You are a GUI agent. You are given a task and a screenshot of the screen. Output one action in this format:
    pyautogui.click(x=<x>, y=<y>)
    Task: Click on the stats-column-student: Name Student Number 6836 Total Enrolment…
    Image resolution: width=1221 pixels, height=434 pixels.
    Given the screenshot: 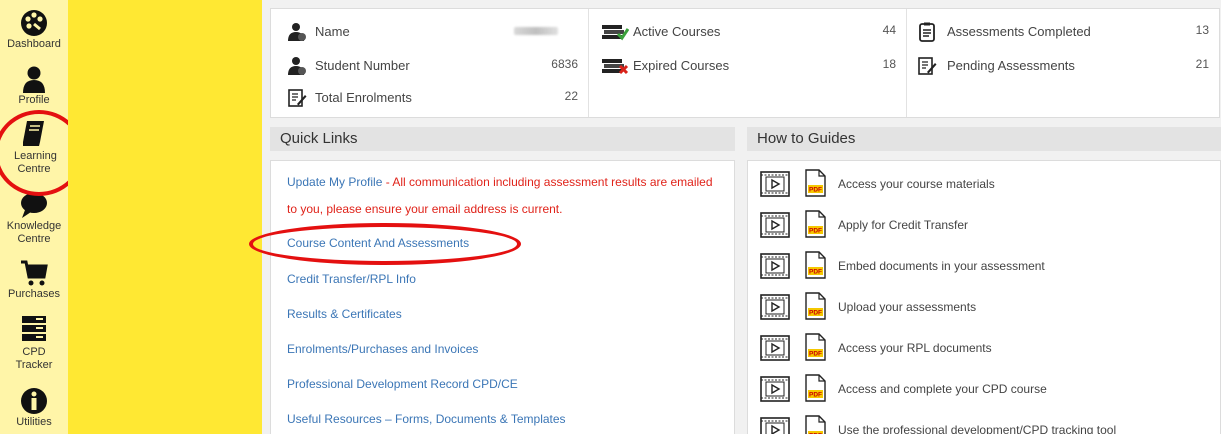 What is the action you would take?
    pyautogui.click(x=430, y=63)
    